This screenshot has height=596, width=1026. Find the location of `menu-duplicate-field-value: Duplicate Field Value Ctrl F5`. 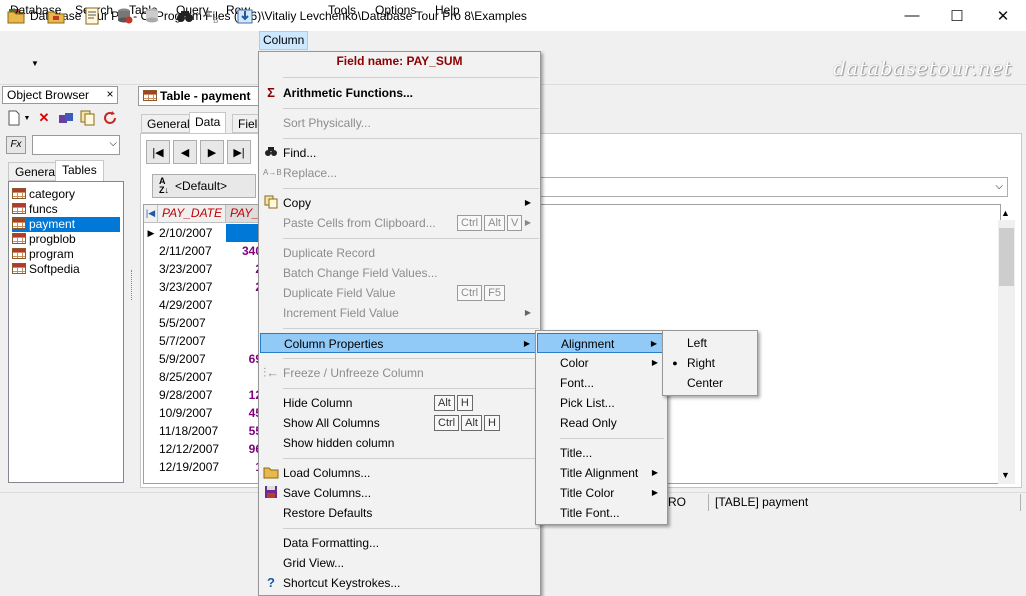

menu-duplicate-field-value: Duplicate Field Value Ctrl F5 is located at coordinates (399, 293).